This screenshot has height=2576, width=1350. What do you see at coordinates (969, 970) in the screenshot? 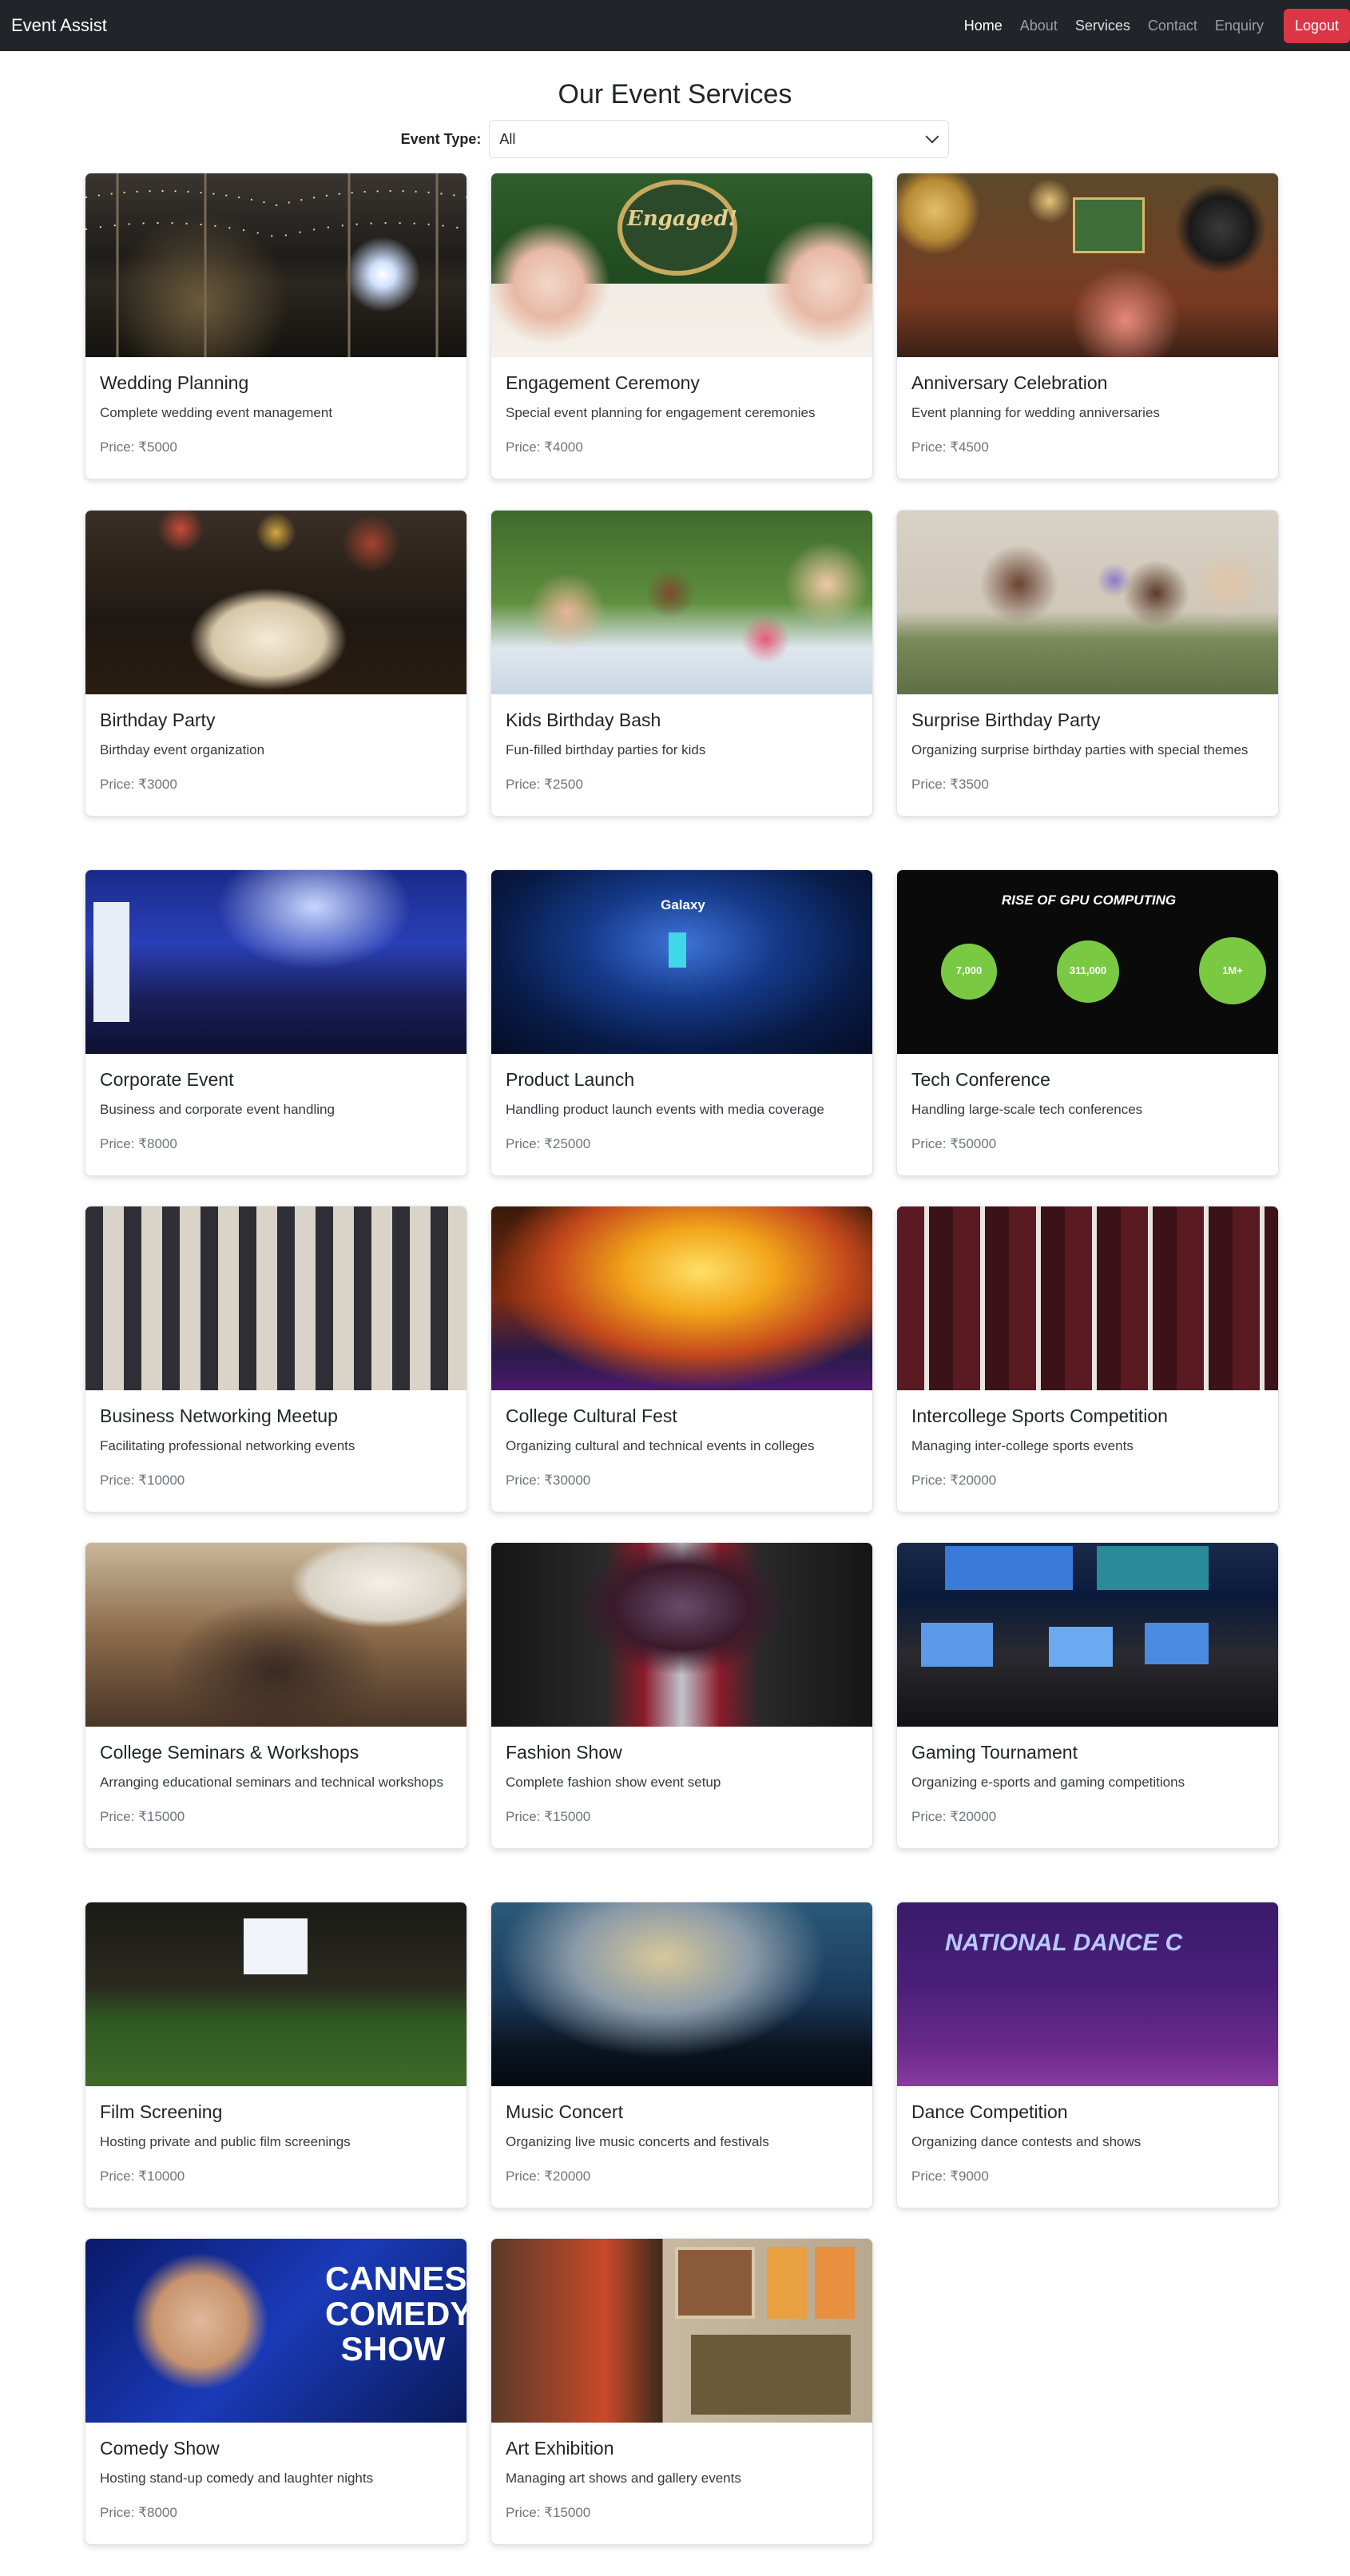
I see `gpu-stat-a: 7,000` at bounding box center [969, 970].